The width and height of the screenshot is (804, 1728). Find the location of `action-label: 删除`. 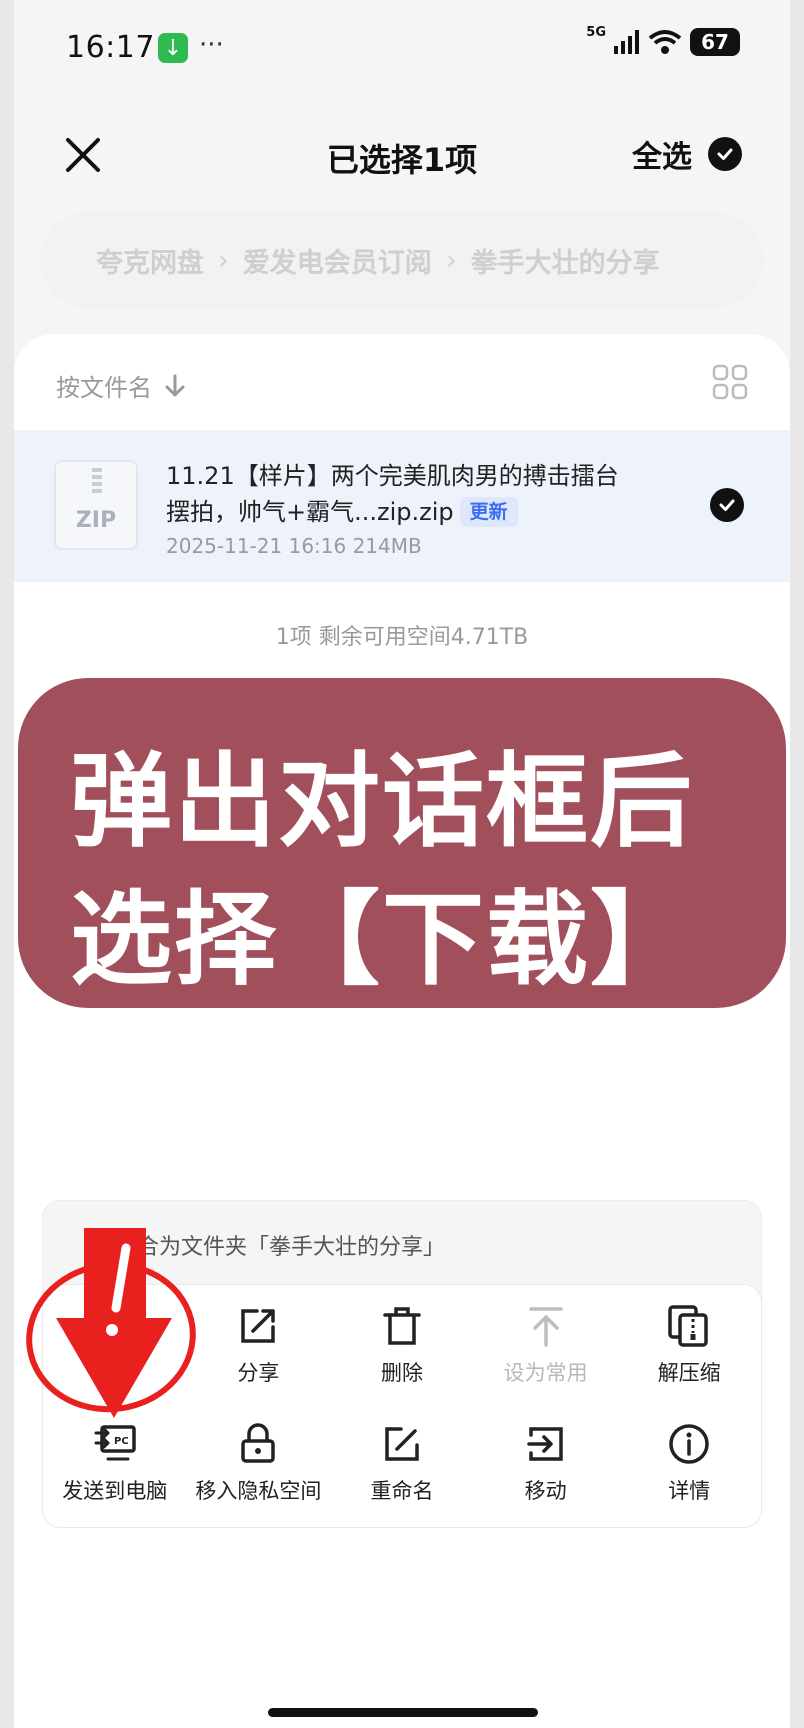

action-label: 删除 is located at coordinates (401, 1373).